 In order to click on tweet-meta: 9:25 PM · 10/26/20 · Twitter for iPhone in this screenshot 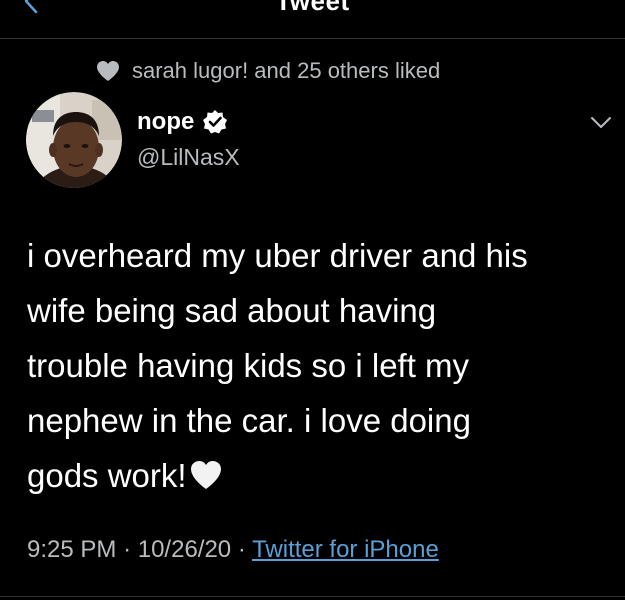, I will do `click(233, 550)`.